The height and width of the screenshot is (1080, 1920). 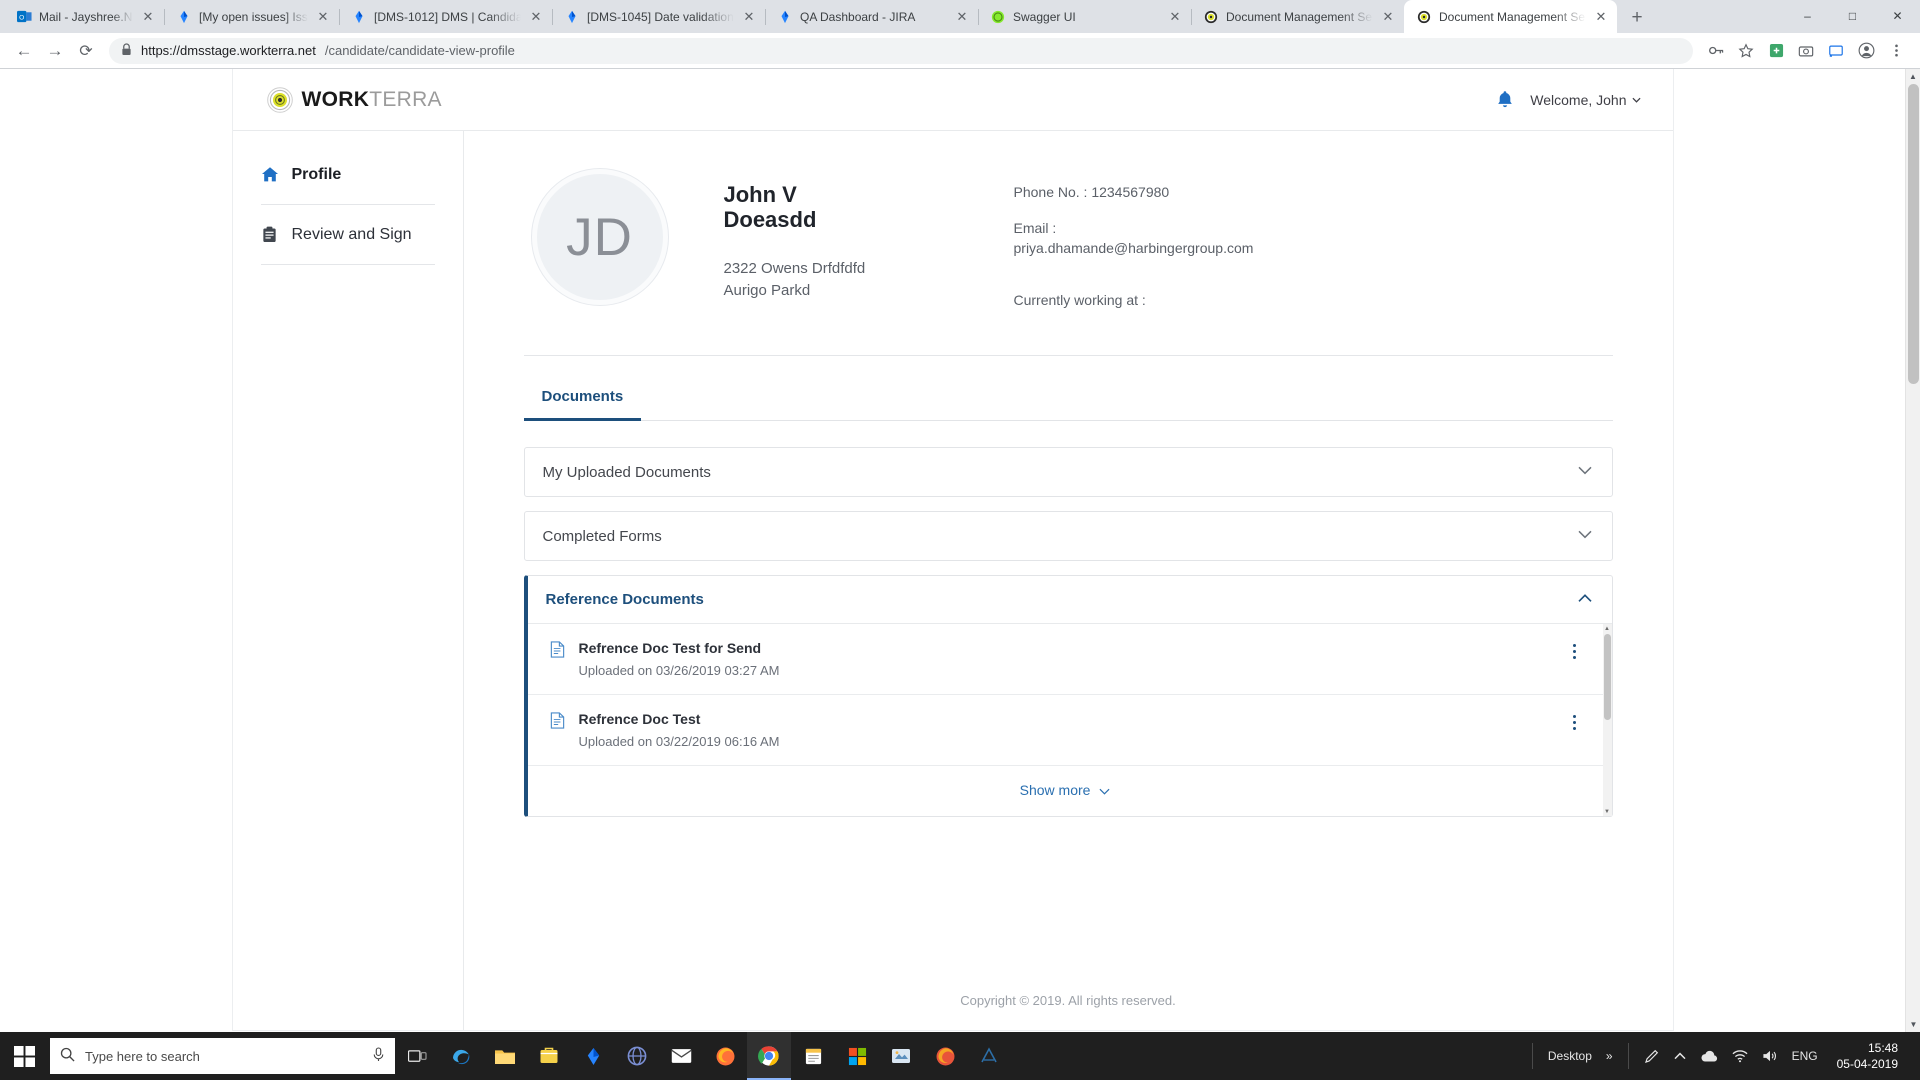 I want to click on tab-title: Mail - Jayshree.Nagpure@c, so click(x=86, y=16).